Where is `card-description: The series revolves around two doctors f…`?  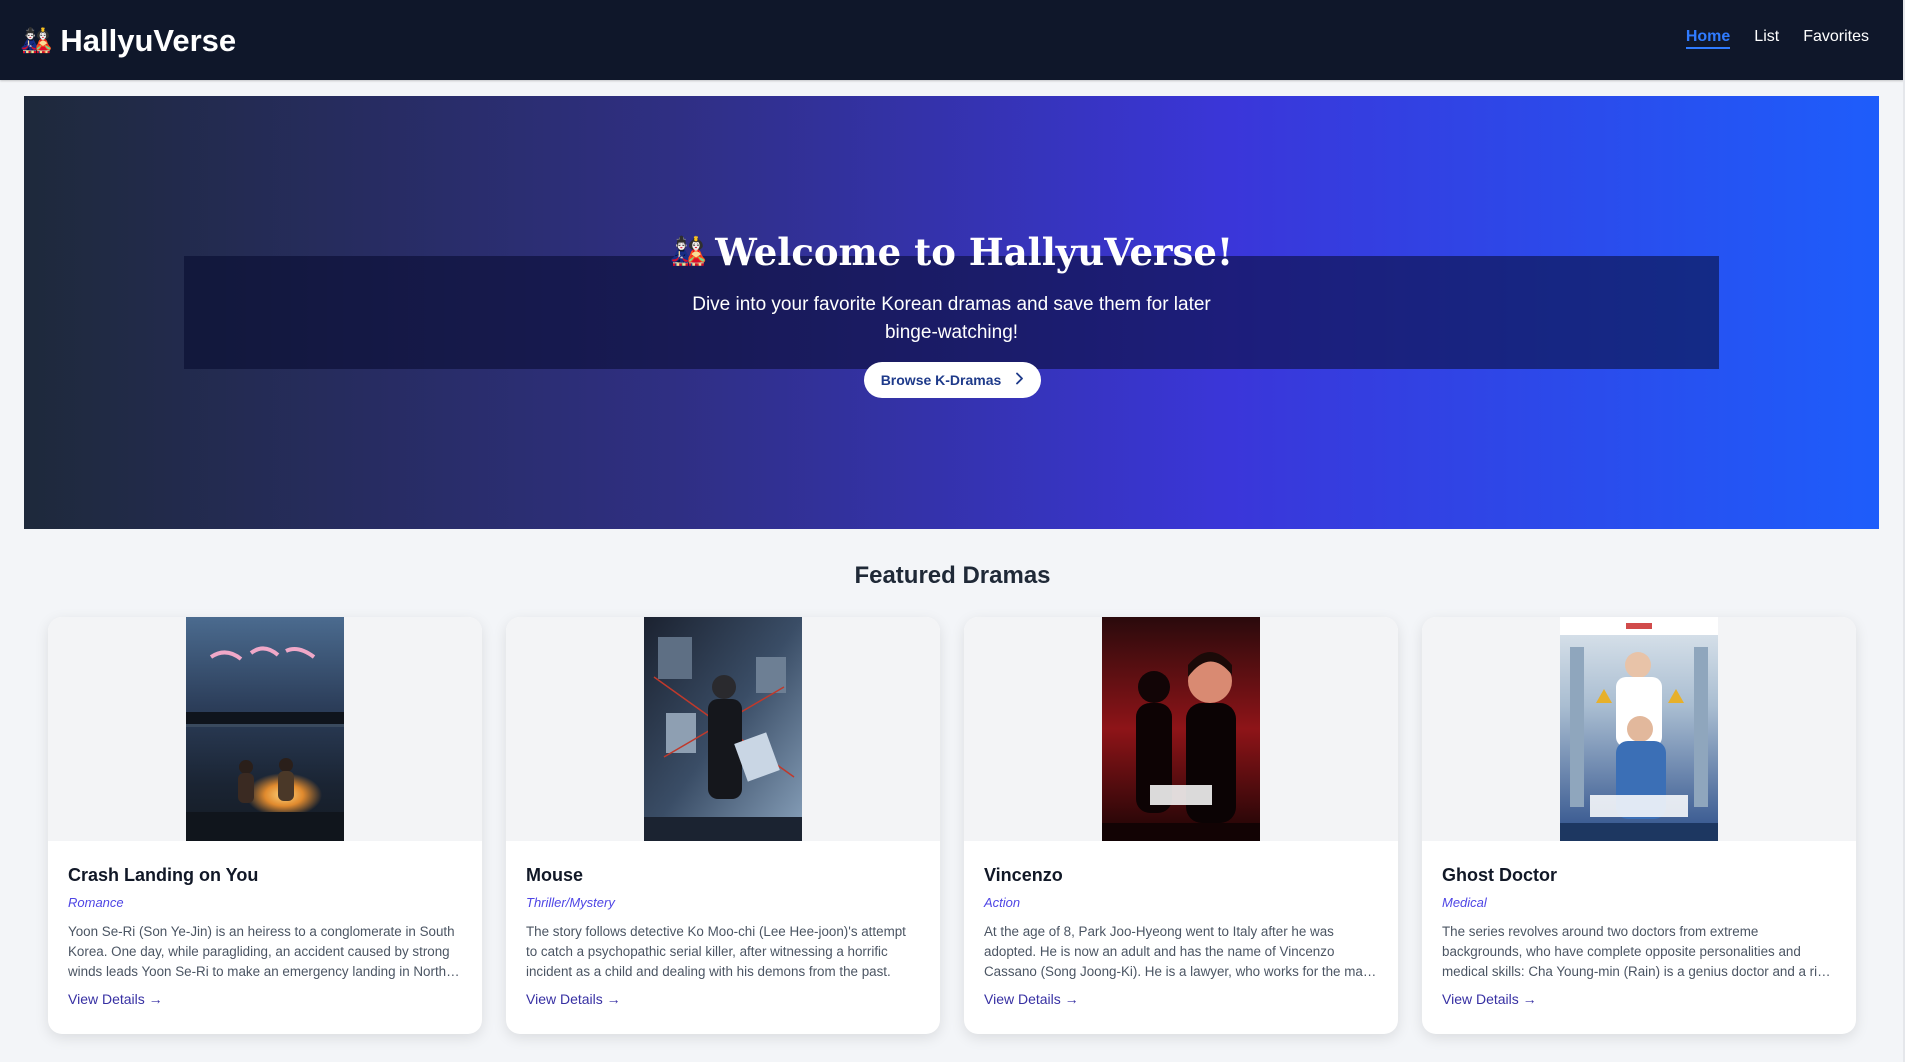
card-description: The series revolves around two doctors f… is located at coordinates (1637, 951).